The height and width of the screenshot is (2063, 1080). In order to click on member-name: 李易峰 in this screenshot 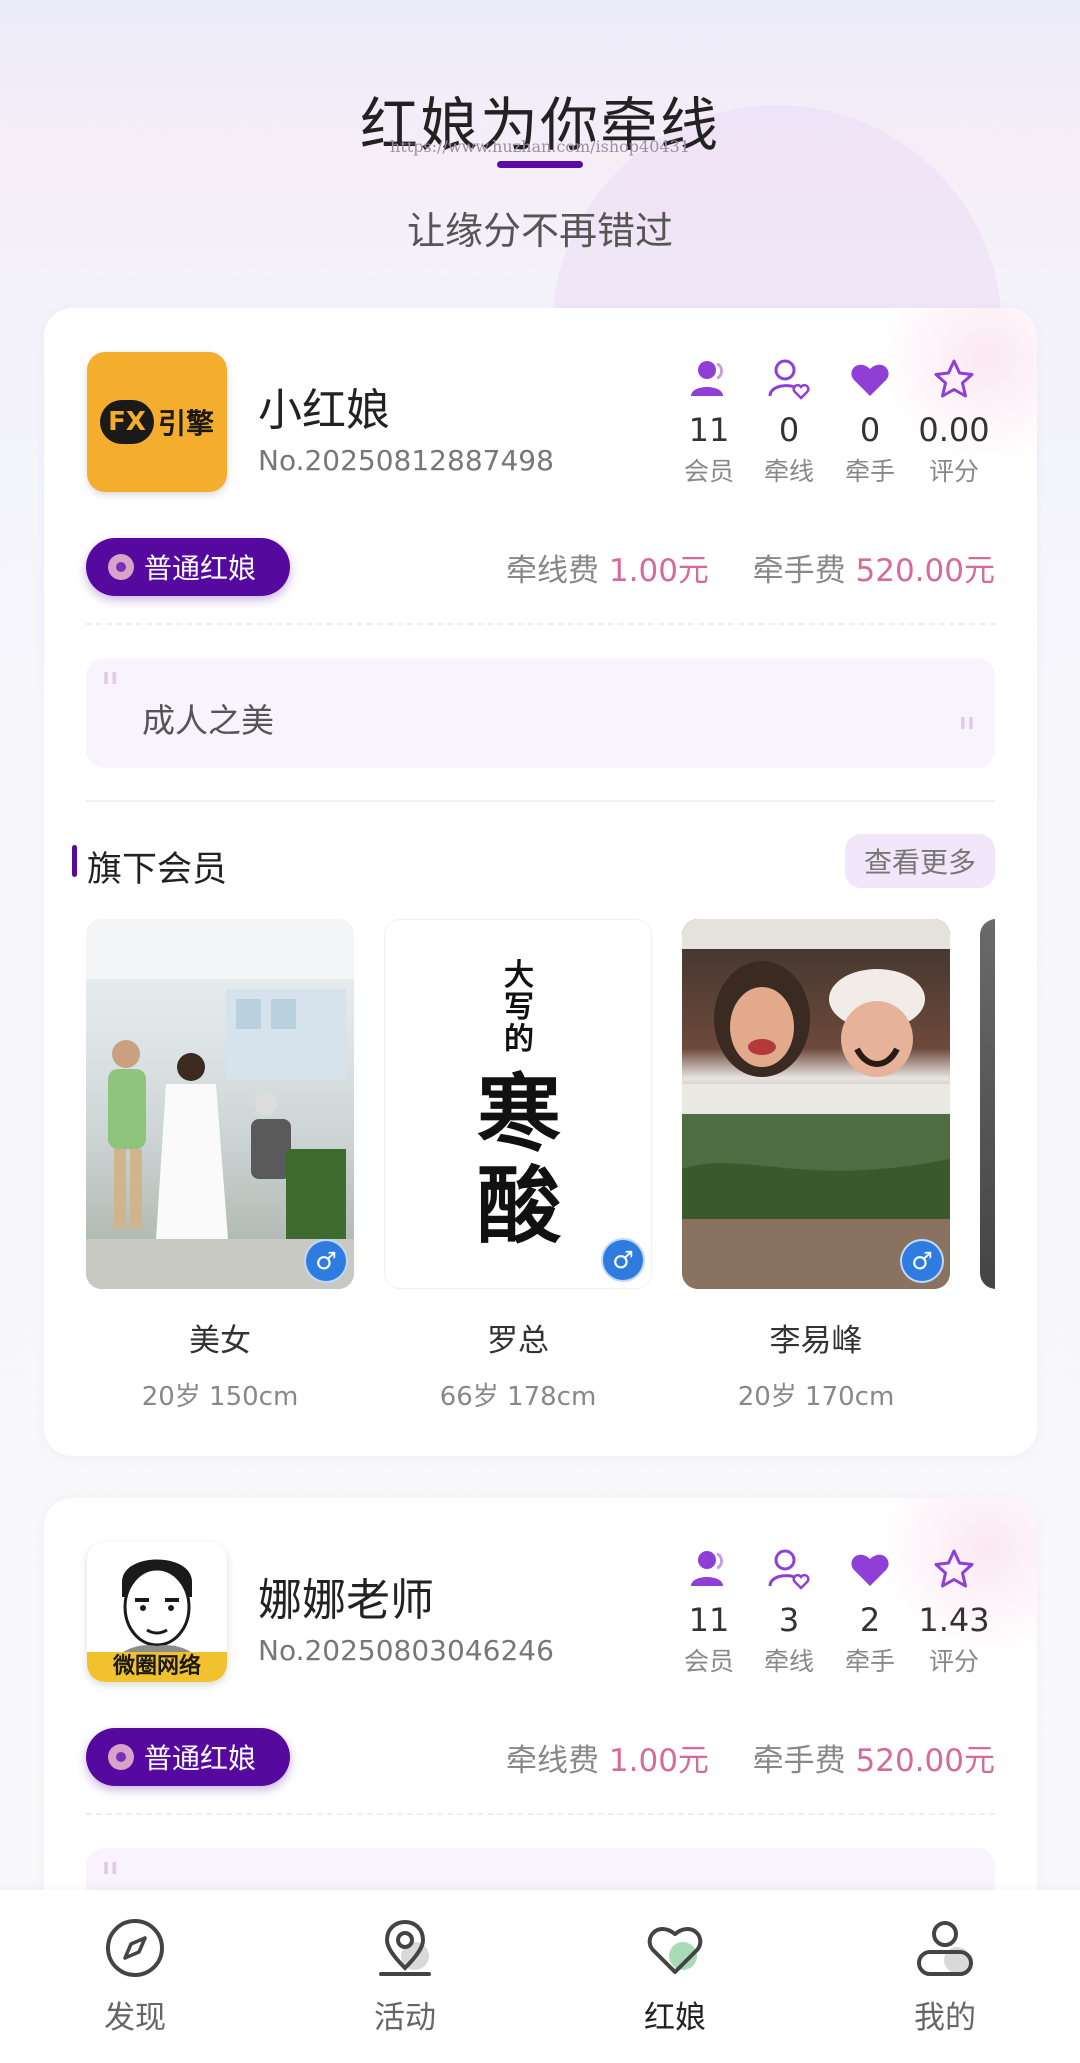, I will do `click(816, 1341)`.